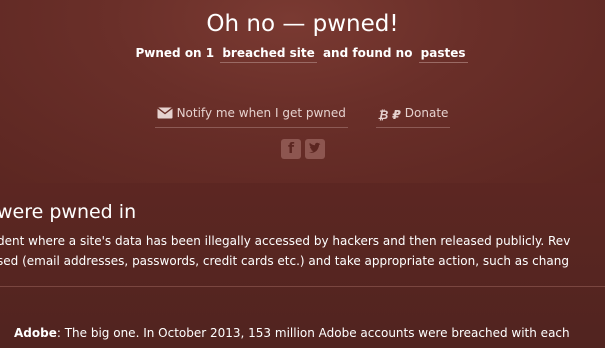  Describe the element at coordinates (367, 53) in the screenshot. I see `summary-mid: and found no` at that location.